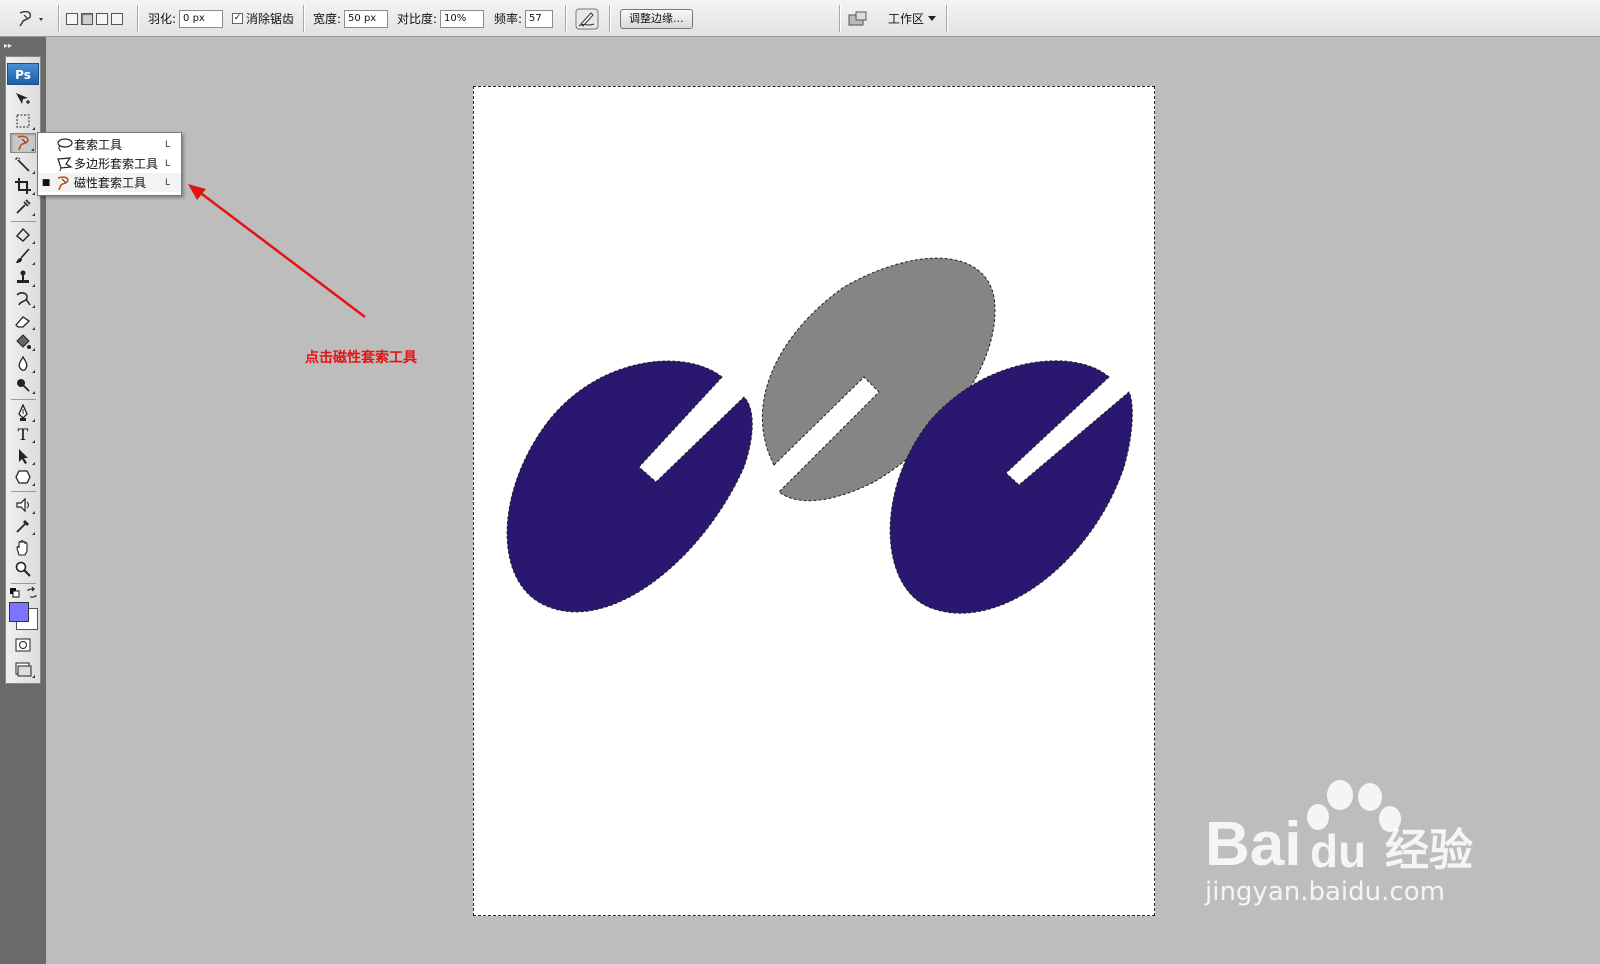 The height and width of the screenshot is (964, 1600). Describe the element at coordinates (117, 18) in the screenshot. I see `intersect-selection-icon` at that location.